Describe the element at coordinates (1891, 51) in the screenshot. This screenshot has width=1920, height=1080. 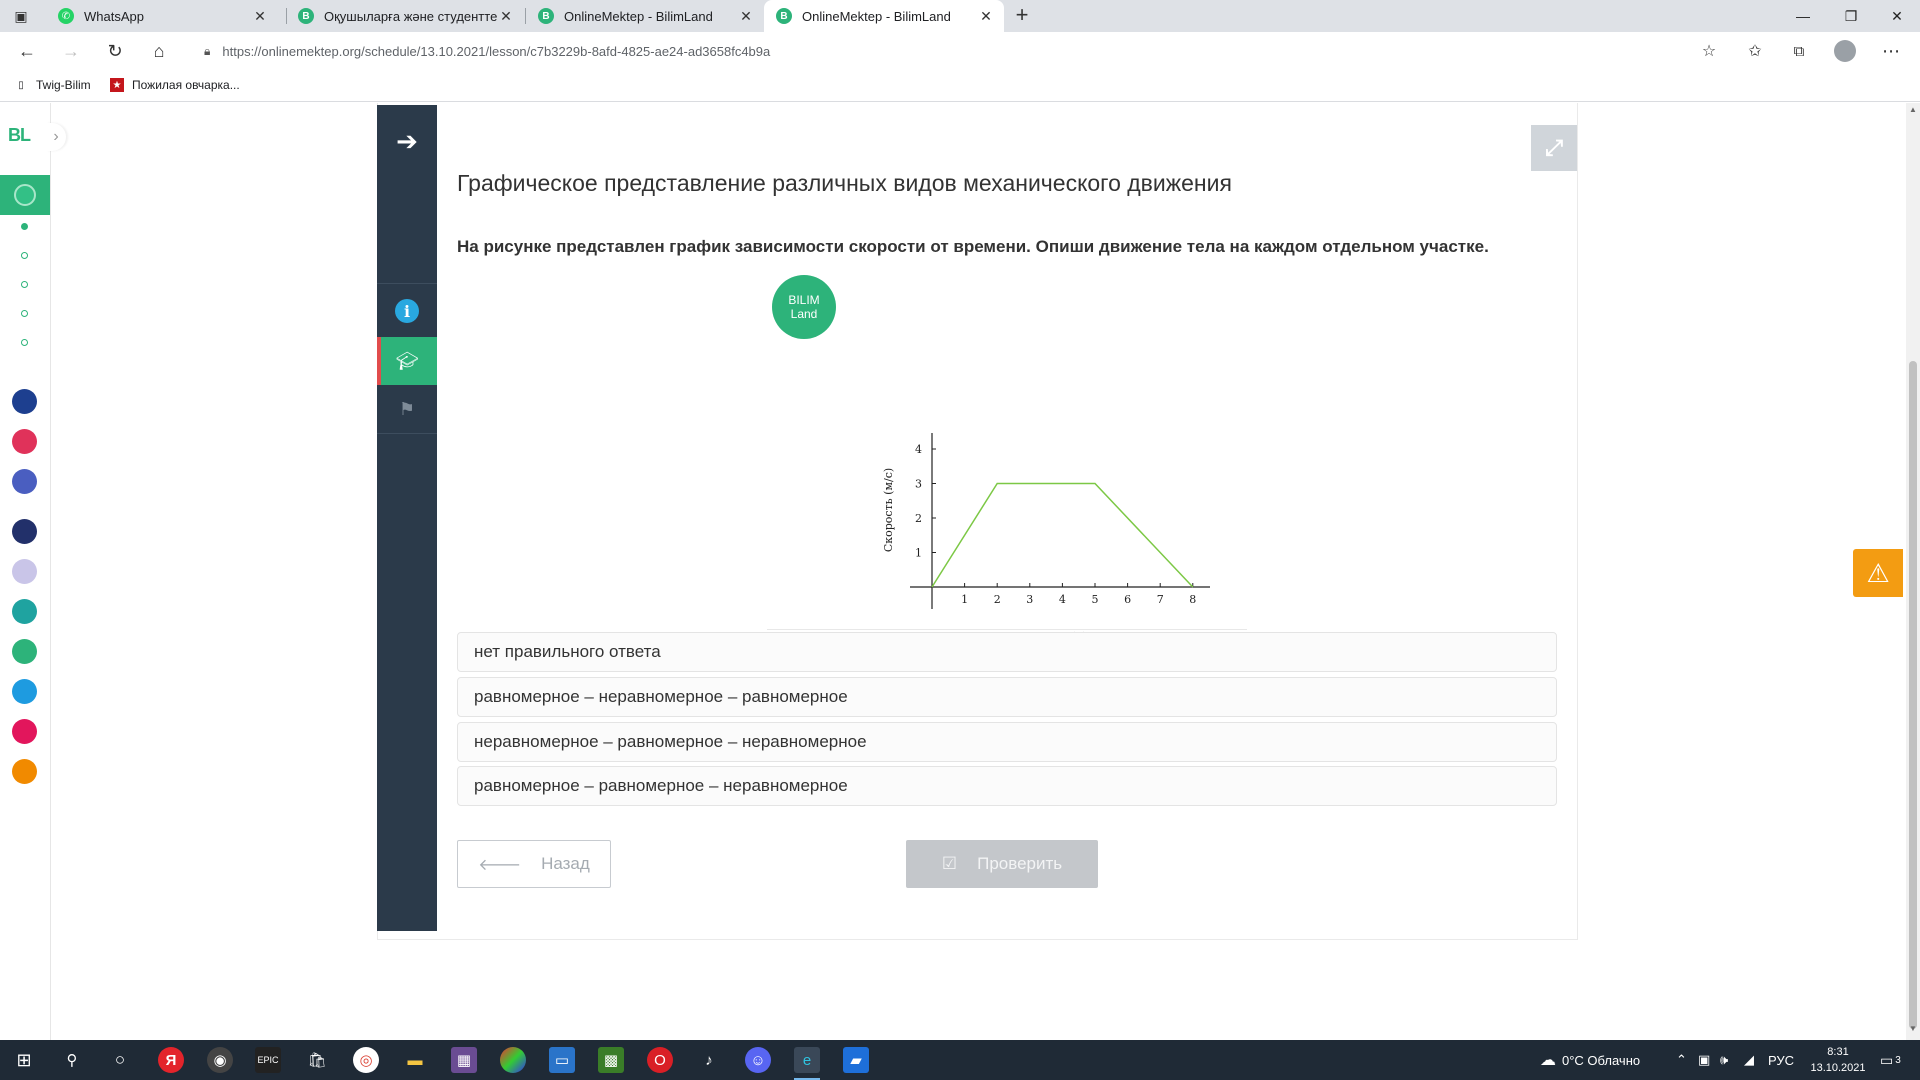
I see `more-menu-icon: ⋯` at that location.